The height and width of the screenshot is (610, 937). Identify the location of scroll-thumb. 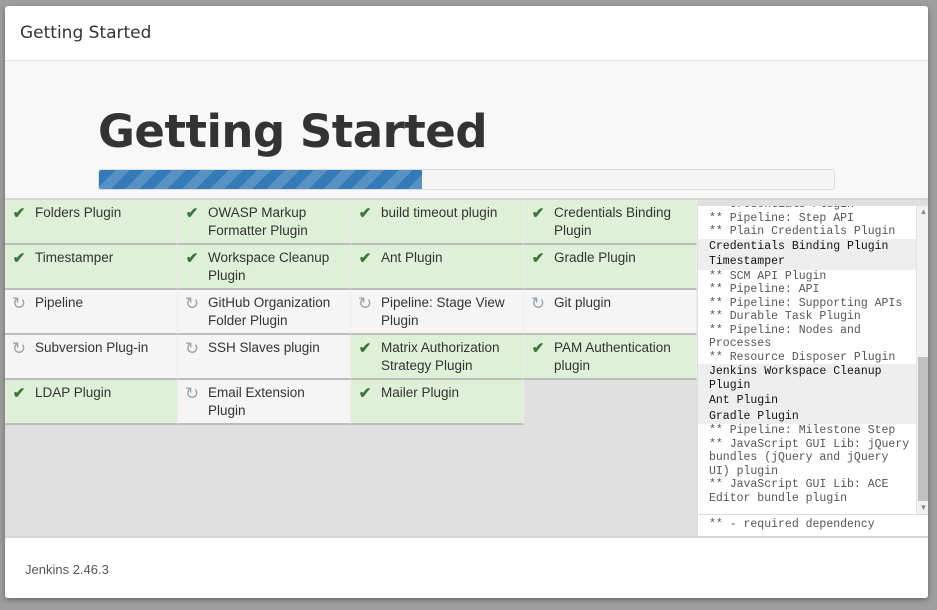
(923, 429).